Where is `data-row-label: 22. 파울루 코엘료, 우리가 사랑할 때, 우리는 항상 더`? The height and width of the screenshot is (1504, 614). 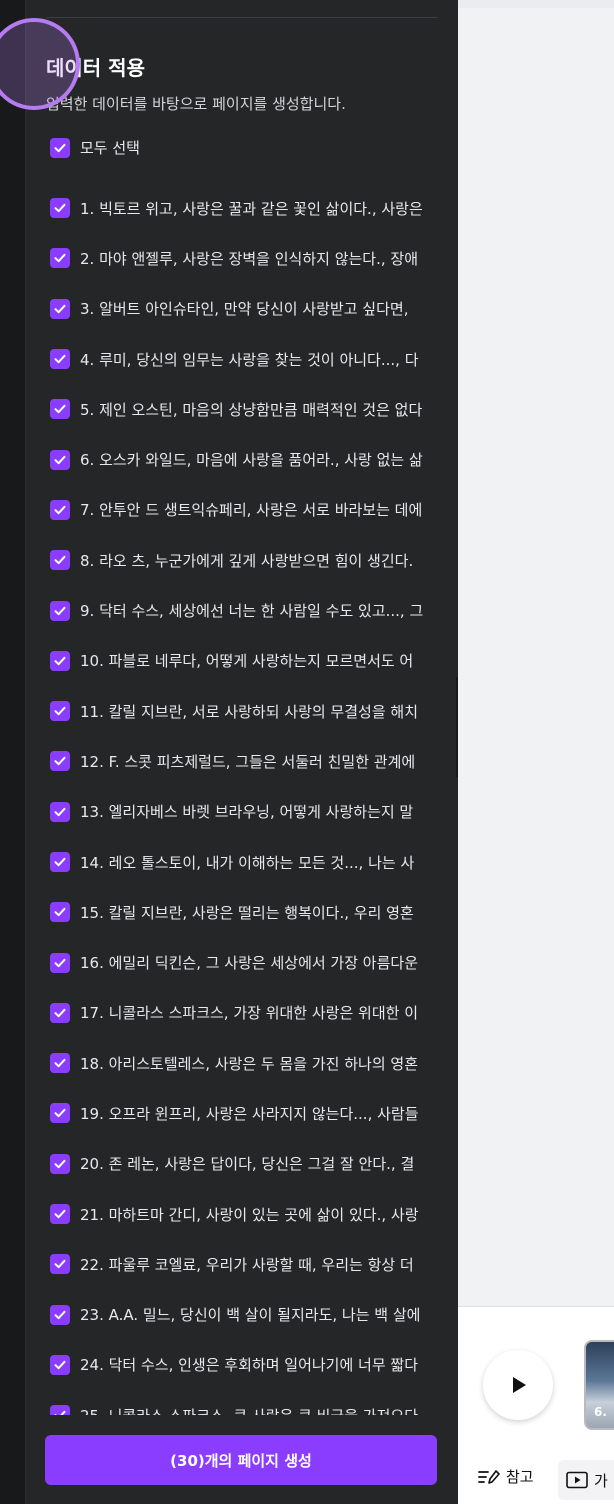 data-row-label: 22. 파울루 코엘료, 우리가 사랑할 때, 우리는 항상 더 is located at coordinates (247, 1264).